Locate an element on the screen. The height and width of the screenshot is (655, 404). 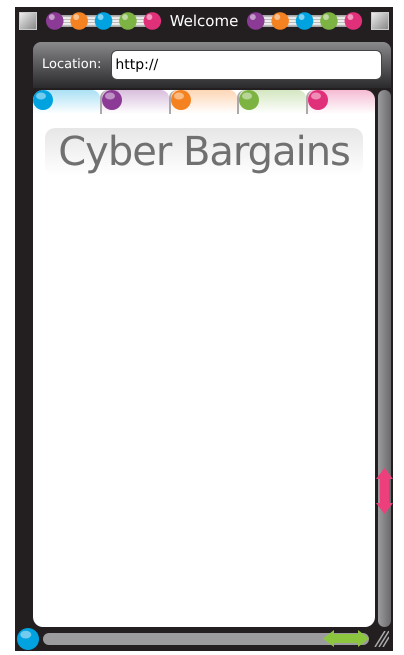
location-field: http:// is located at coordinates (246, 65).